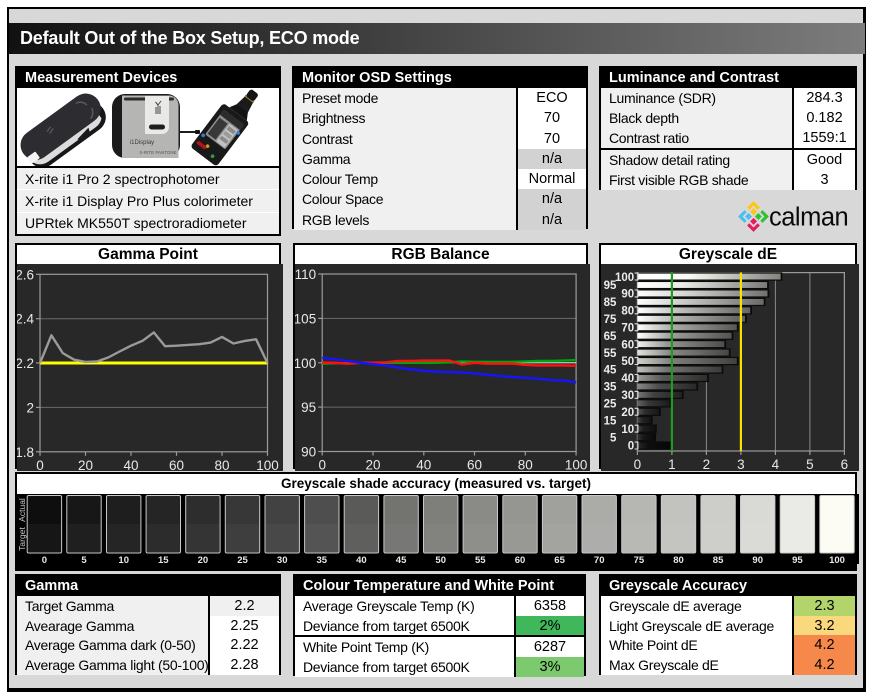 The image size is (873, 692). What do you see at coordinates (25, 363) in the screenshot?
I see `svg-text: 2.2` at bounding box center [25, 363].